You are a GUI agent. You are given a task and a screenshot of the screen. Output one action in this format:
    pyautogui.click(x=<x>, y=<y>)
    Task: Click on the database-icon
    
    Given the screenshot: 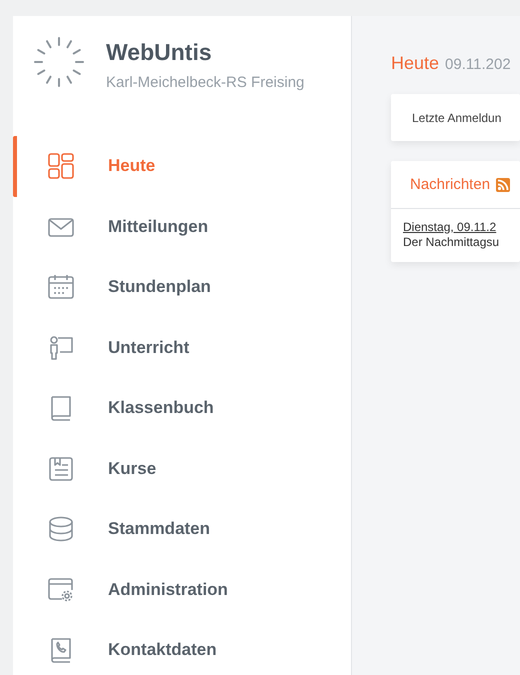 What is the action you would take?
    pyautogui.click(x=61, y=529)
    